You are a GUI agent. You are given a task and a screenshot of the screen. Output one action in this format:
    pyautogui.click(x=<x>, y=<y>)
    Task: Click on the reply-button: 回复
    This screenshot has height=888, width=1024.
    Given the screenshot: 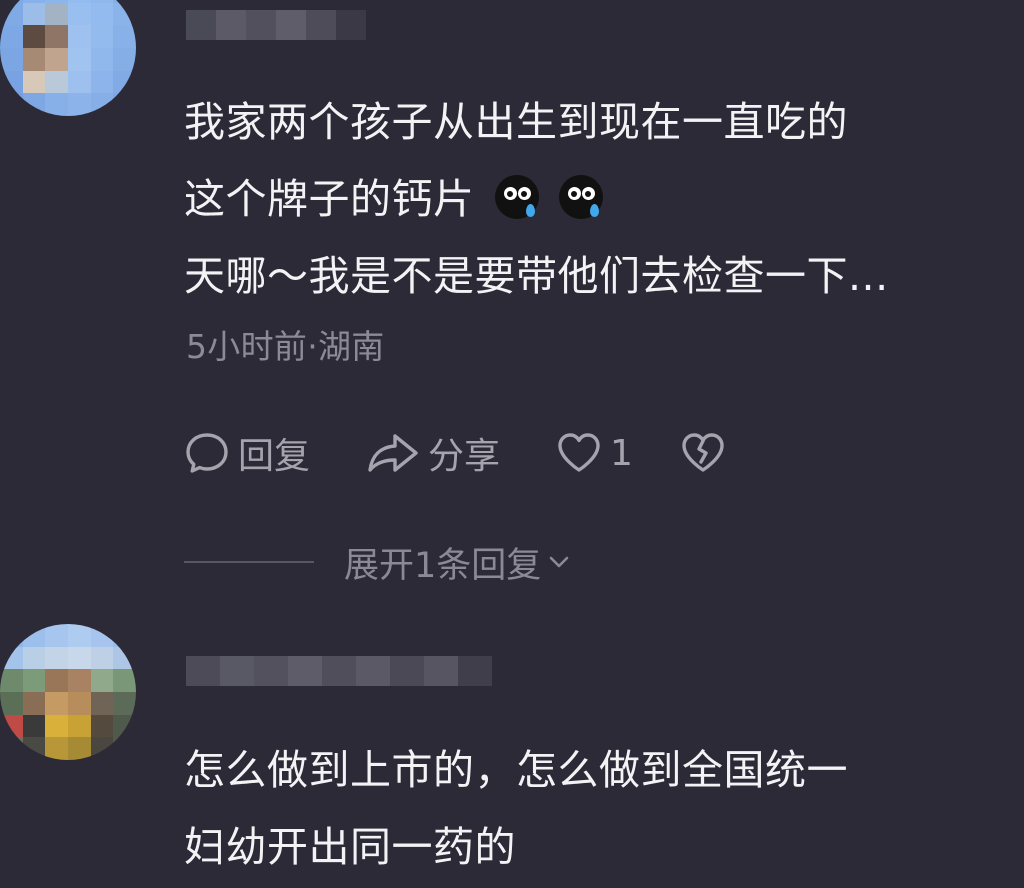 What is the action you would take?
    pyautogui.click(x=247, y=453)
    